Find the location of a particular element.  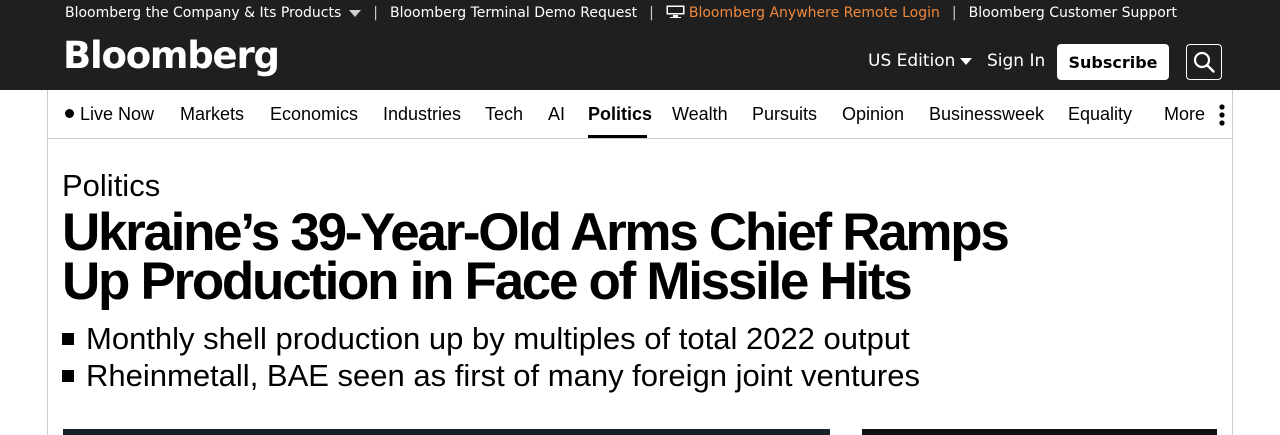

company-products-link: Bloomberg the Company & Its Products is located at coordinates (213, 13).